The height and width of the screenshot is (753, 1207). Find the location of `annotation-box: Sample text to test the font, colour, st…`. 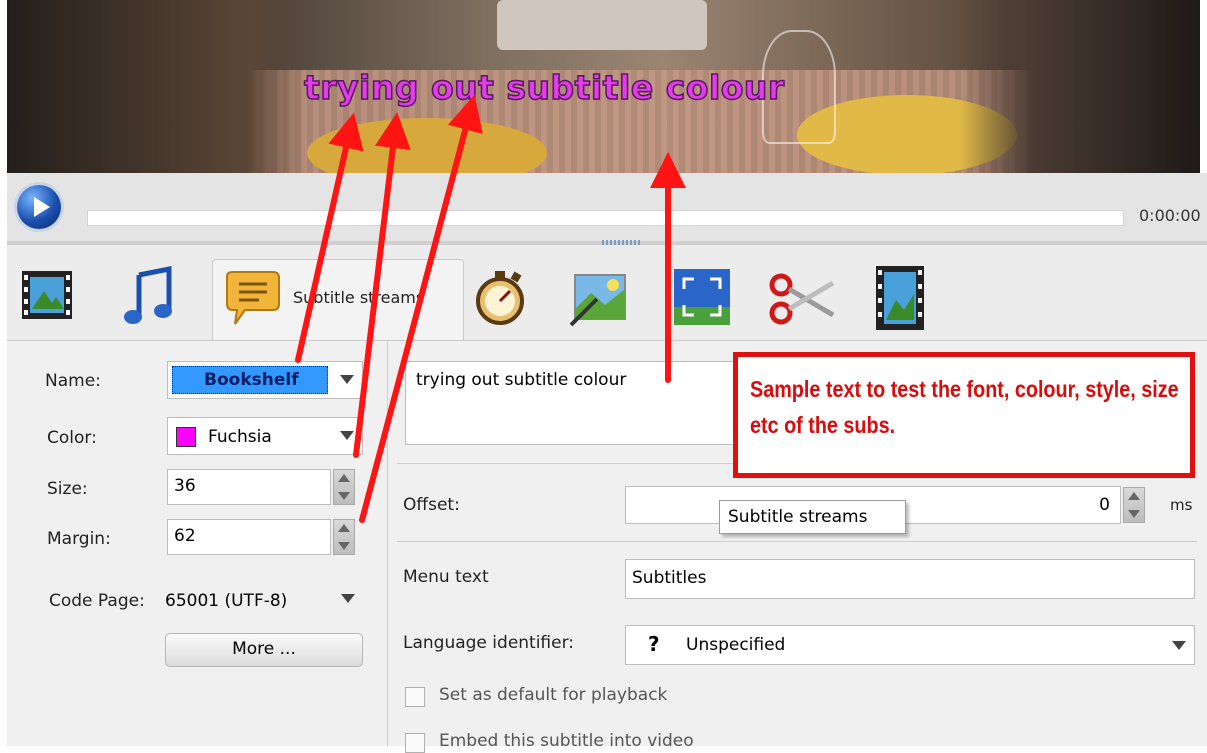

annotation-box: Sample text to test the font, colour, st… is located at coordinates (964, 415).